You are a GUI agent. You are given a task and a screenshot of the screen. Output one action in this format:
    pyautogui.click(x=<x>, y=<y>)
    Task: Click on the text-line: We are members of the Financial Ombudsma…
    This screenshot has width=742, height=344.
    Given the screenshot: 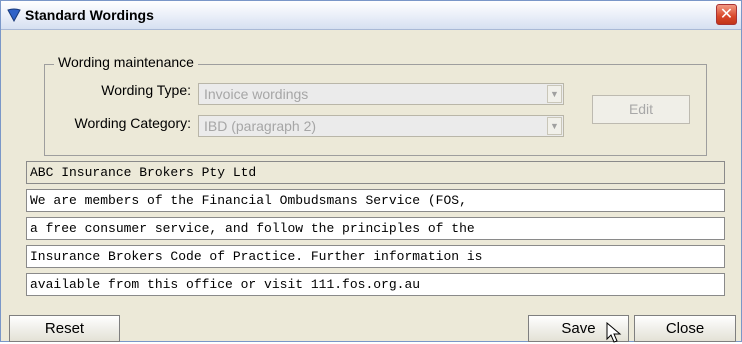 What is the action you would take?
    pyautogui.click(x=375, y=200)
    